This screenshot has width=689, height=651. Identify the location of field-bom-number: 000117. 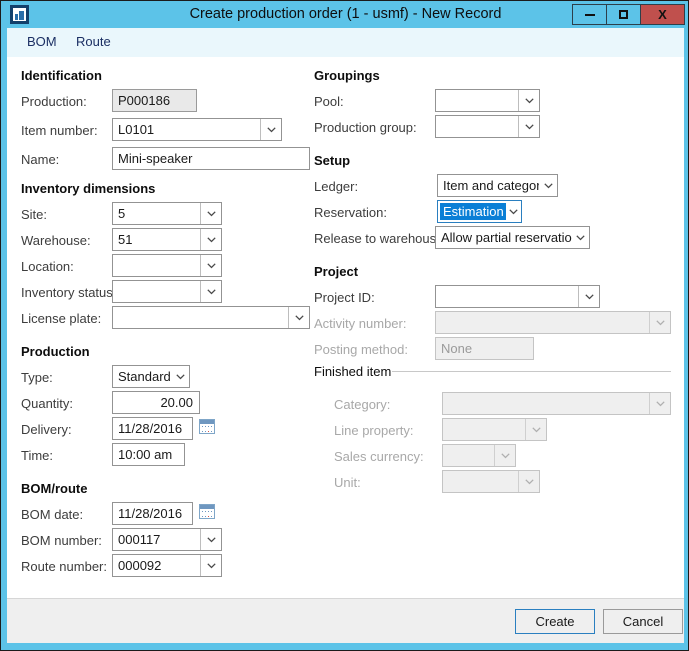
(167, 539).